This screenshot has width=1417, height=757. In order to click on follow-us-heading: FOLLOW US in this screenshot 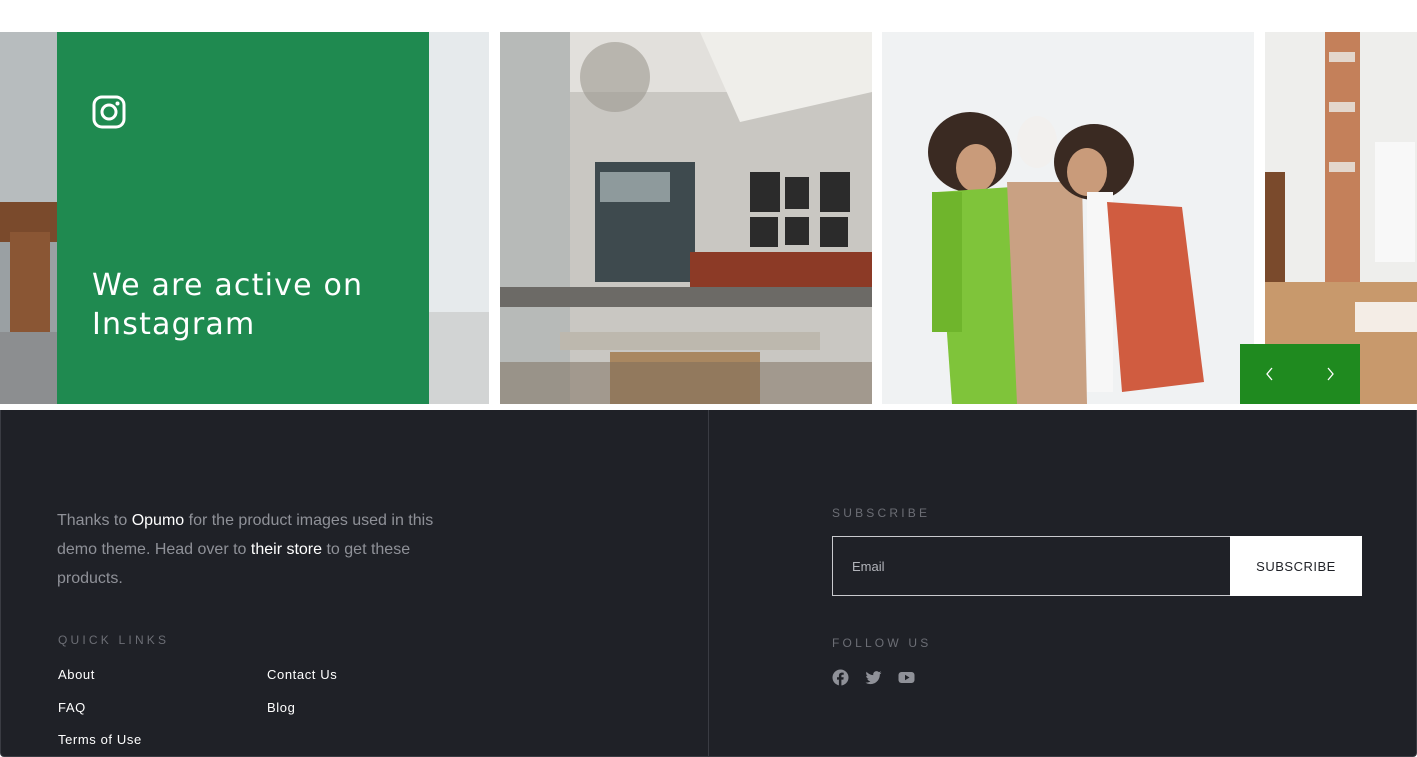, I will do `click(882, 643)`.